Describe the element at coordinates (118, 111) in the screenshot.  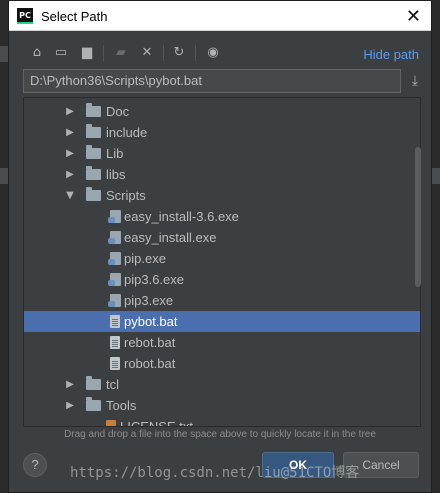
I see `tree-item-label: Doc` at that location.